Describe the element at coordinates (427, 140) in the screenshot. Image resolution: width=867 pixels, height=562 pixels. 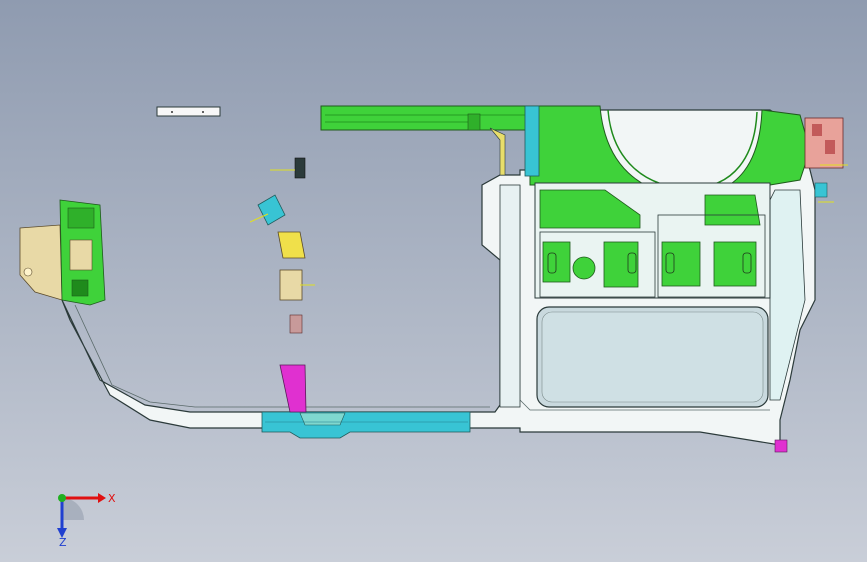
I see `upper-green-rail` at that location.